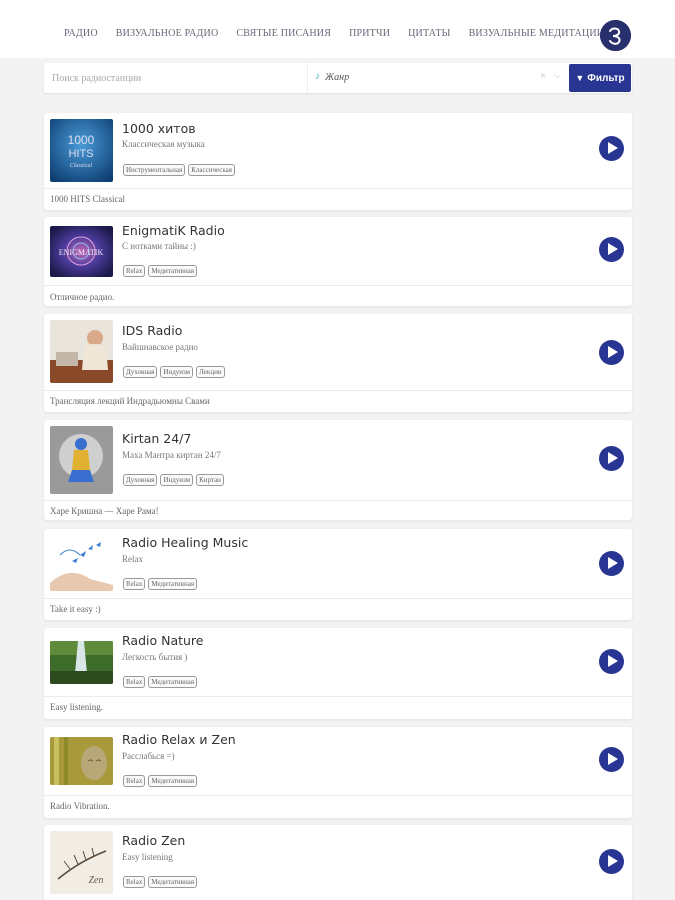 The width and height of the screenshot is (675, 900). Describe the element at coordinates (543, 76) in the screenshot. I see `clear-icon: ×` at that location.